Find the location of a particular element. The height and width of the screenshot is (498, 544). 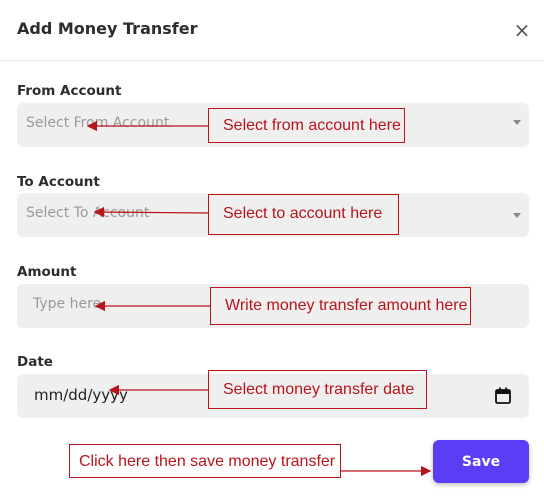

date-label: Date is located at coordinates (35, 362).